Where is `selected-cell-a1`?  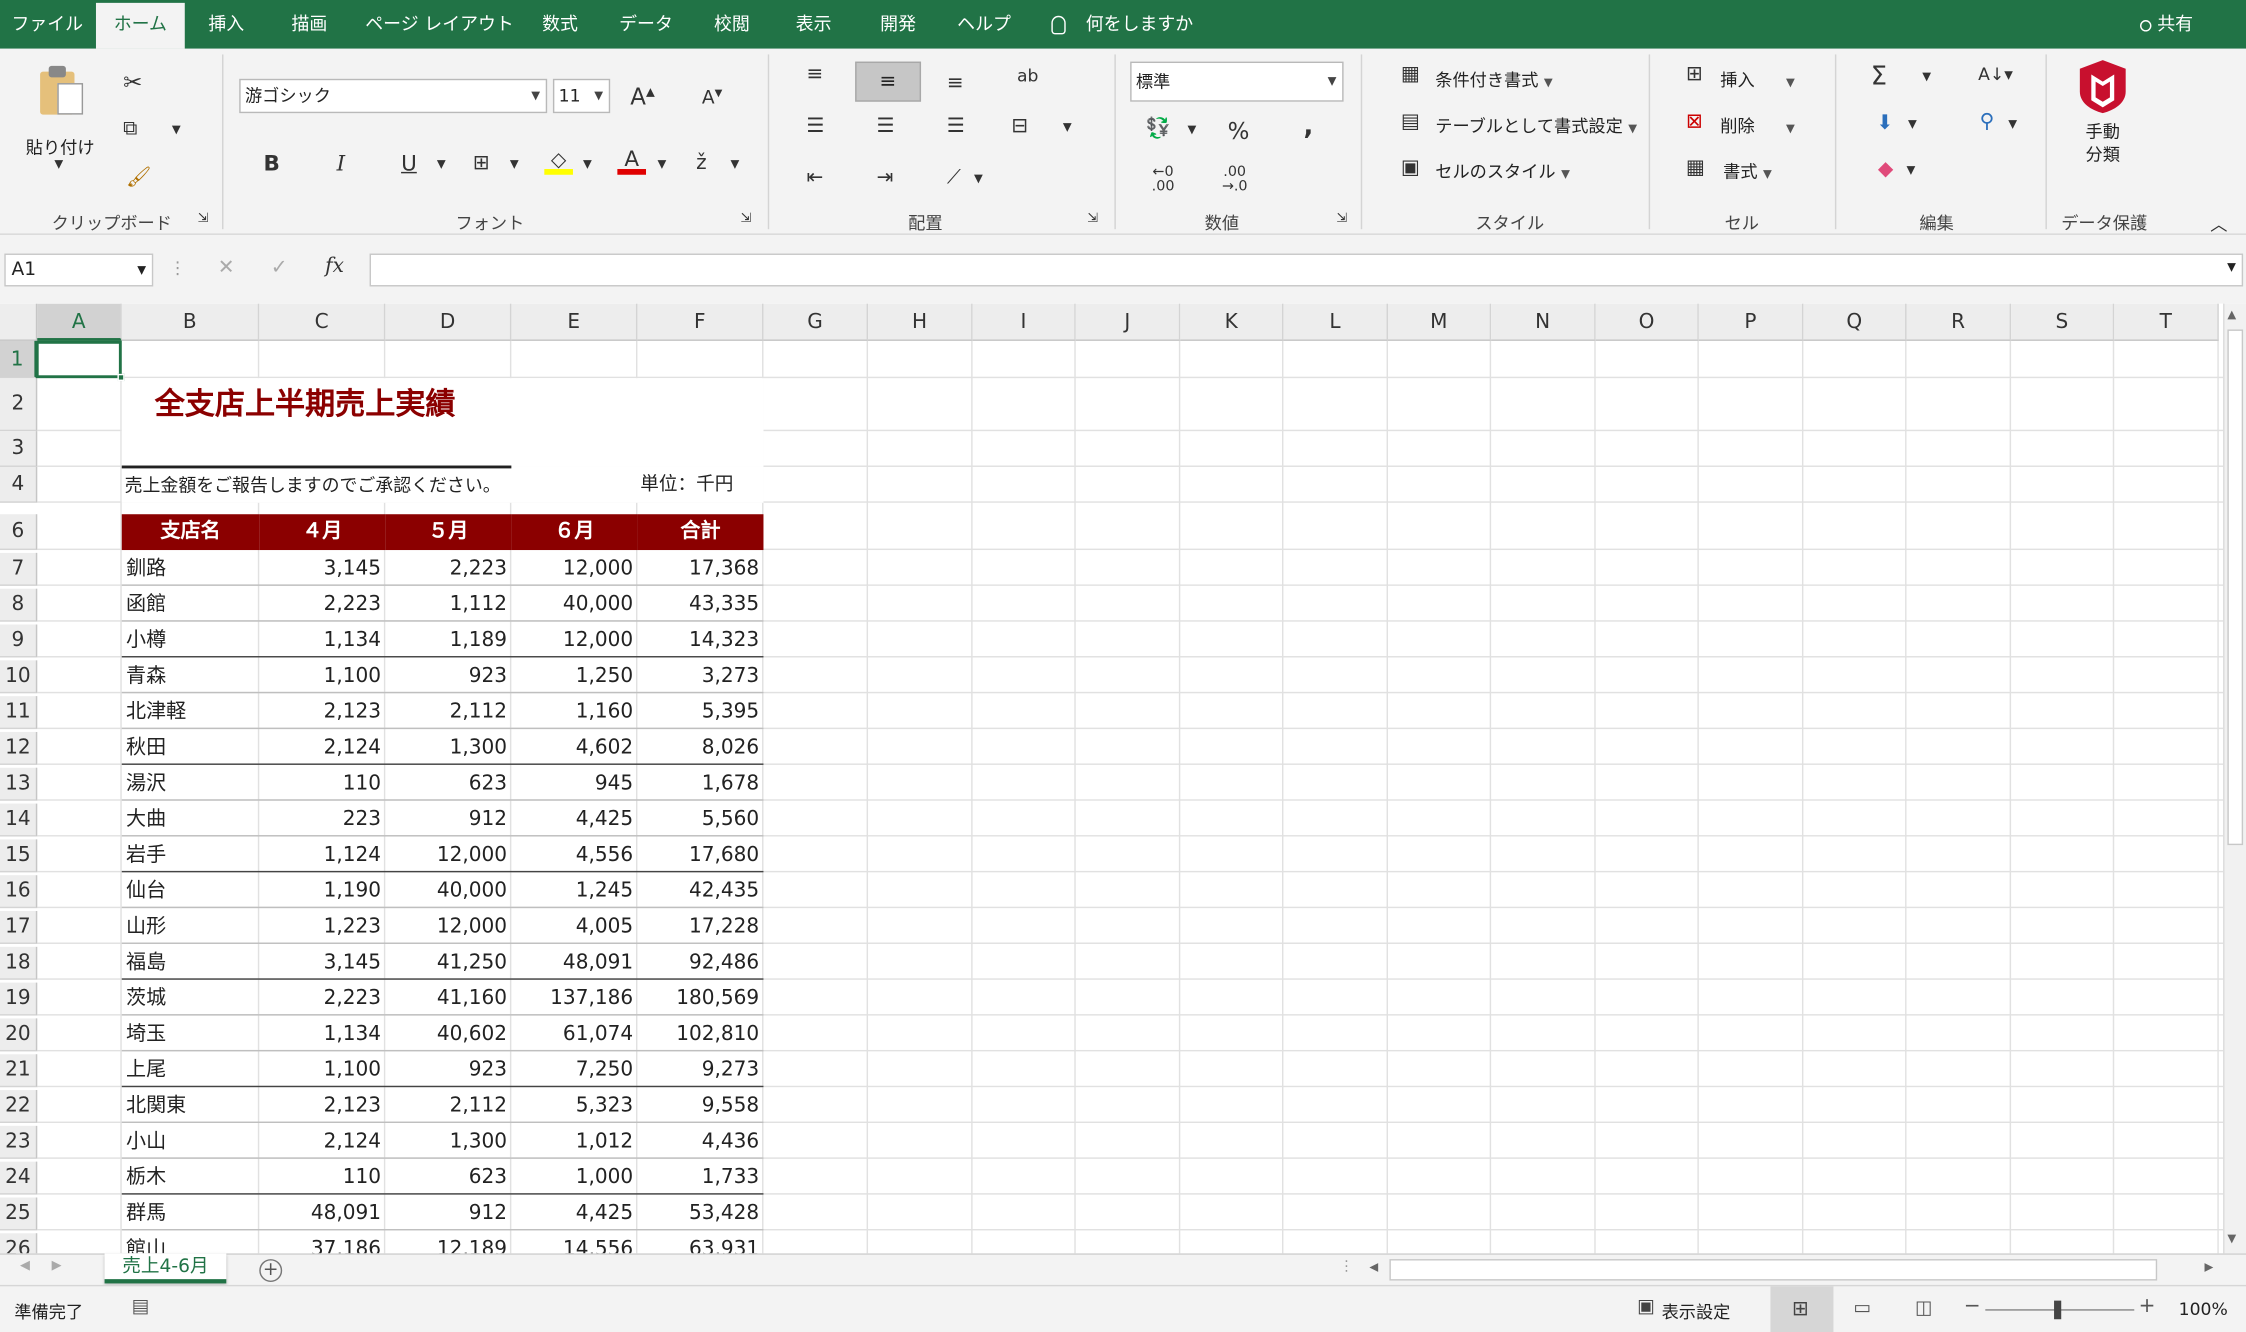
selected-cell-a1 is located at coordinates (78, 359).